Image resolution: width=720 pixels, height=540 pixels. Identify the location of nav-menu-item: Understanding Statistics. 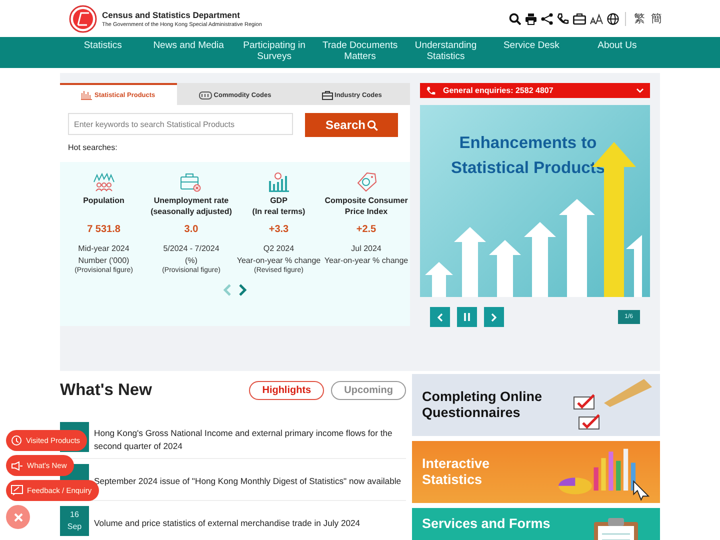
(445, 52).